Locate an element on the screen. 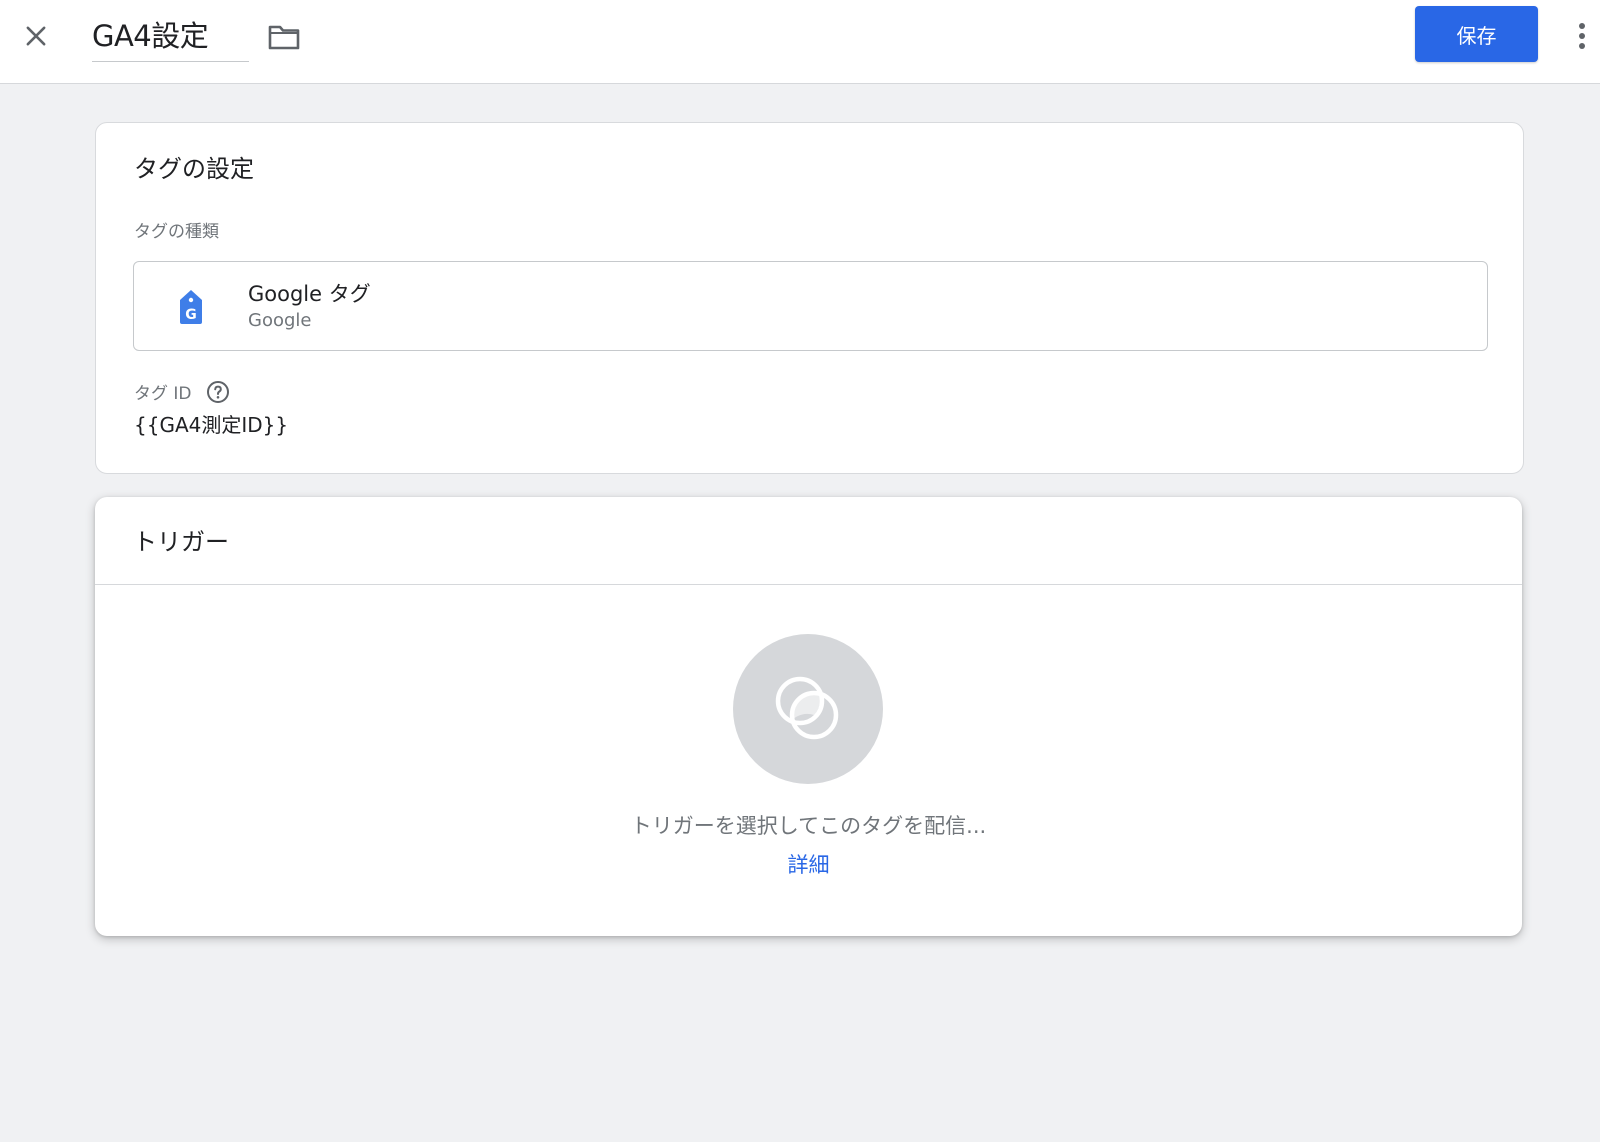 This screenshot has height=1142, width=1600. trigger-title: トリガー is located at coordinates (181, 542).